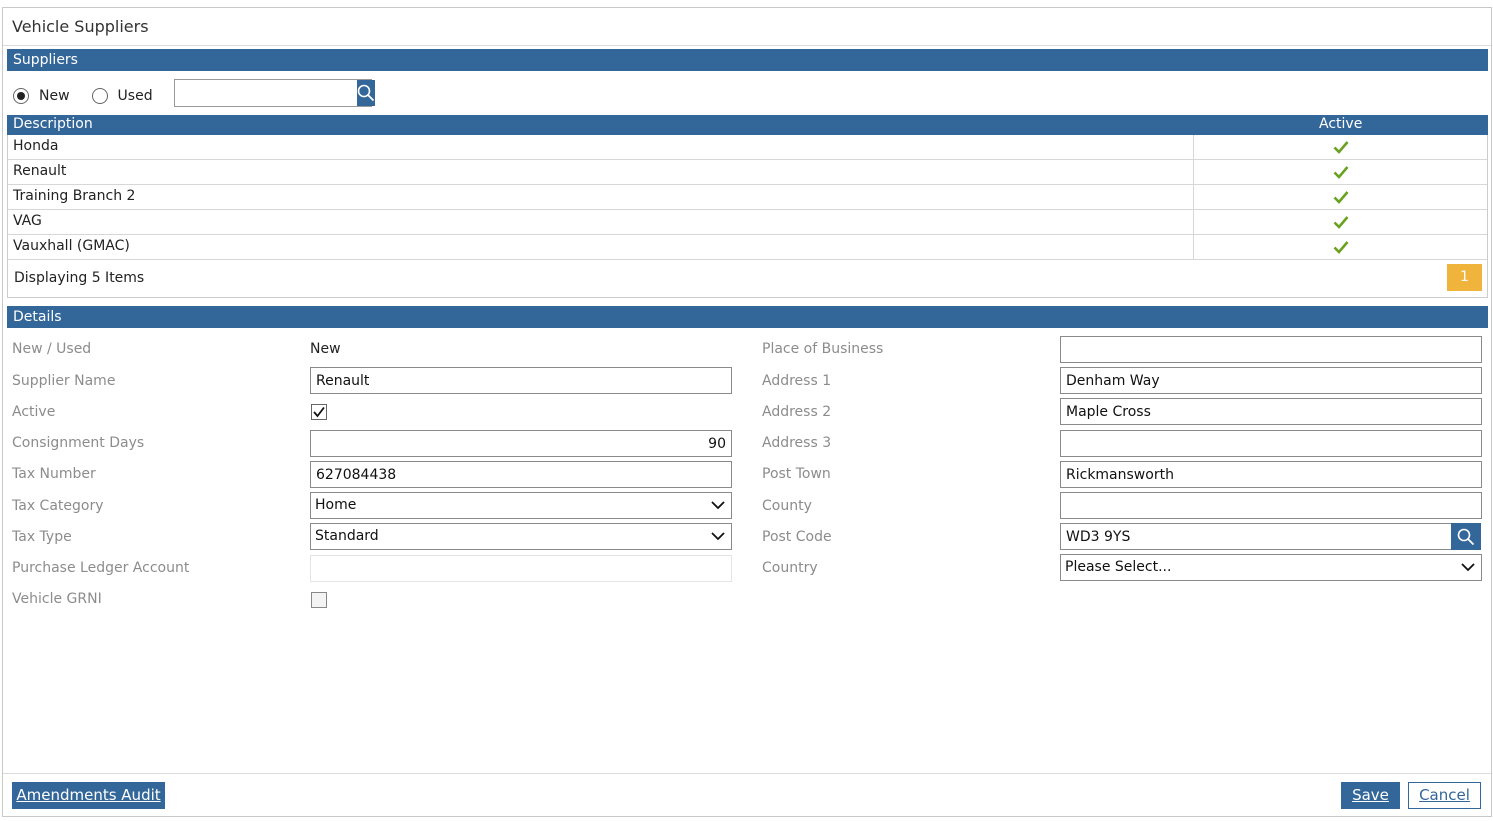  Describe the element at coordinates (53, 124) in the screenshot. I see `column-description: Description` at that location.